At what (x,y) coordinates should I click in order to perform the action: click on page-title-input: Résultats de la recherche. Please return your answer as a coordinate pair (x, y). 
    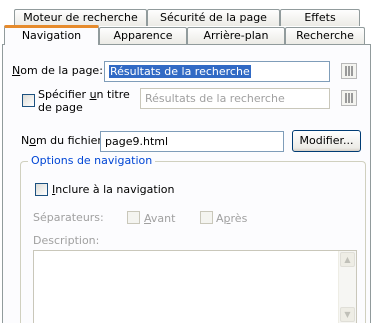
    Looking at the image, I should click on (235, 98).